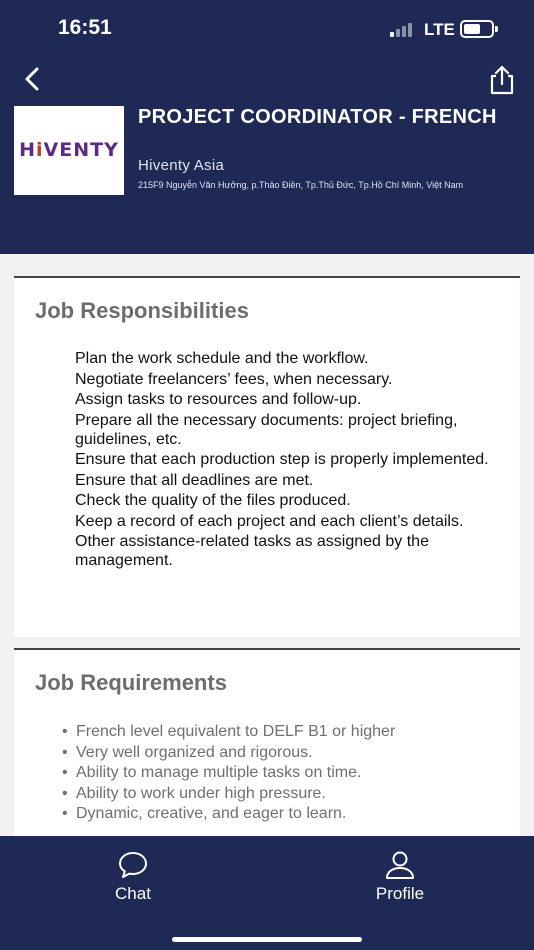 The height and width of the screenshot is (950, 534). Describe the element at coordinates (317, 117) in the screenshot. I see `job-title: PROJECT COORDINATOR - FRENCH` at that location.